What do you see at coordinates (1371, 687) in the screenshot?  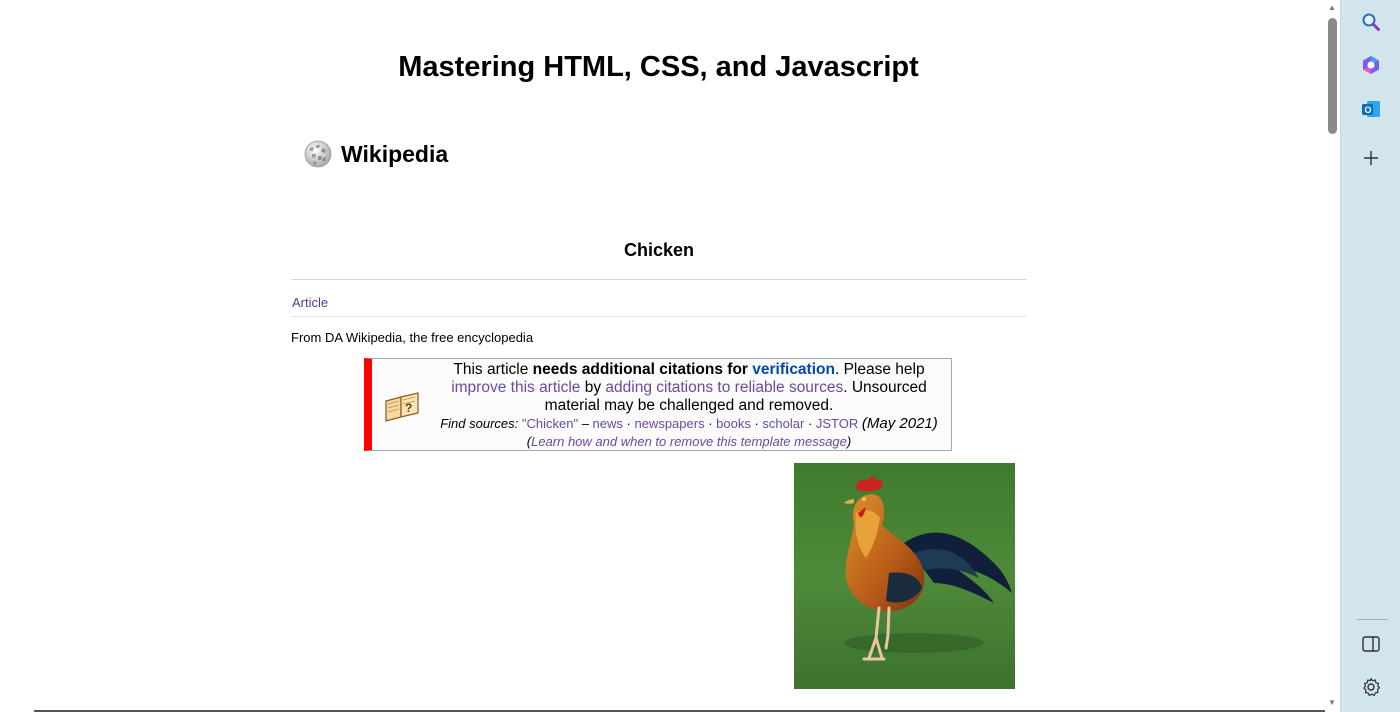 I see `settings-icon` at bounding box center [1371, 687].